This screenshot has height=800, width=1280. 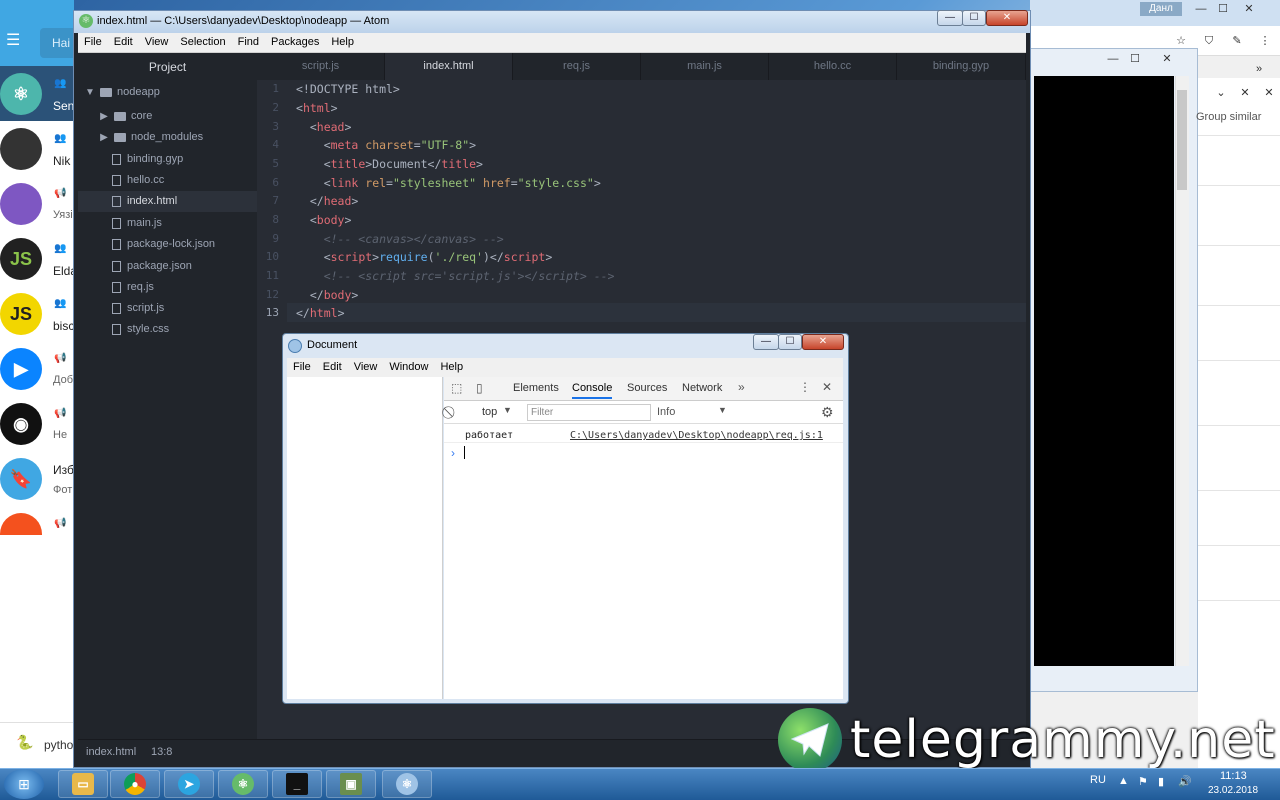 What do you see at coordinates (464, 452) in the screenshot?
I see `console-input-caret` at bounding box center [464, 452].